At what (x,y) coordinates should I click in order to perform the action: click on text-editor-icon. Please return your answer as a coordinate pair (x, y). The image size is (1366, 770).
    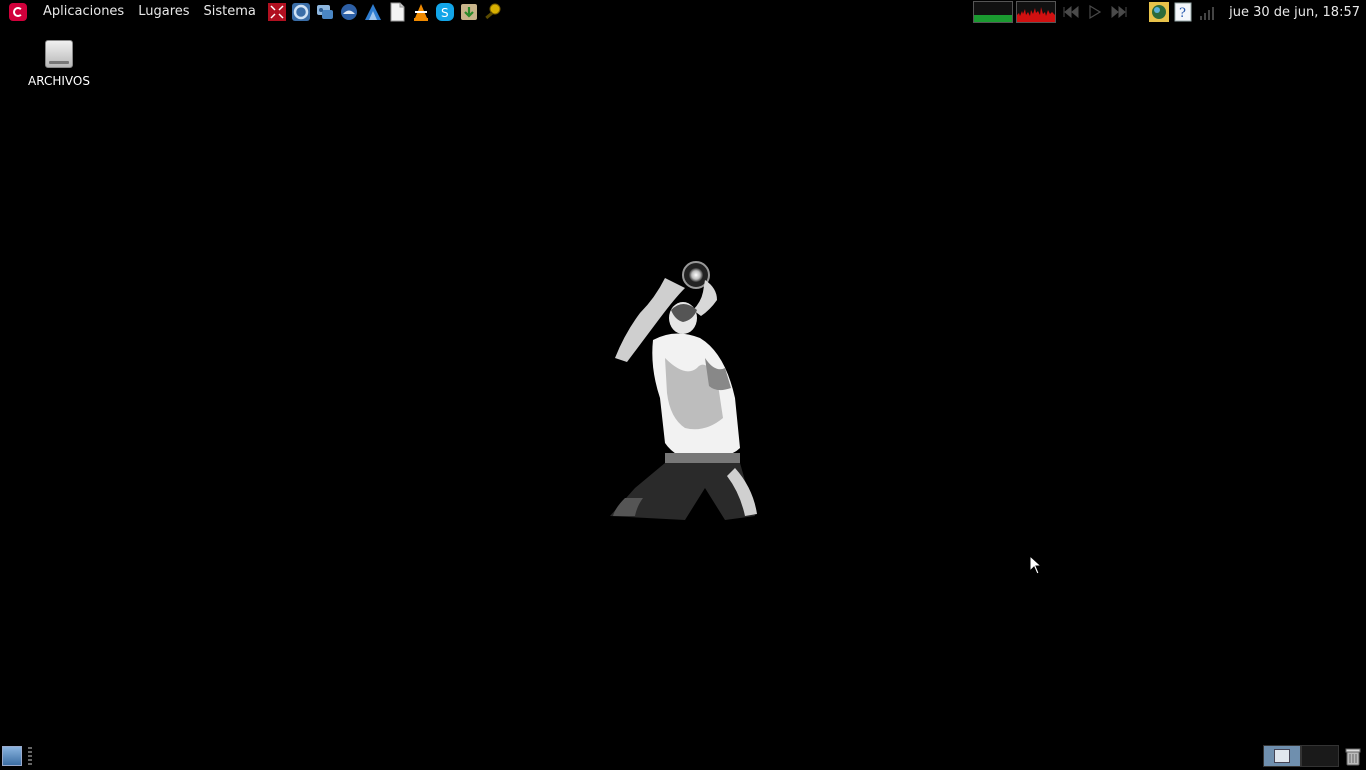
    Looking at the image, I should click on (373, 12).